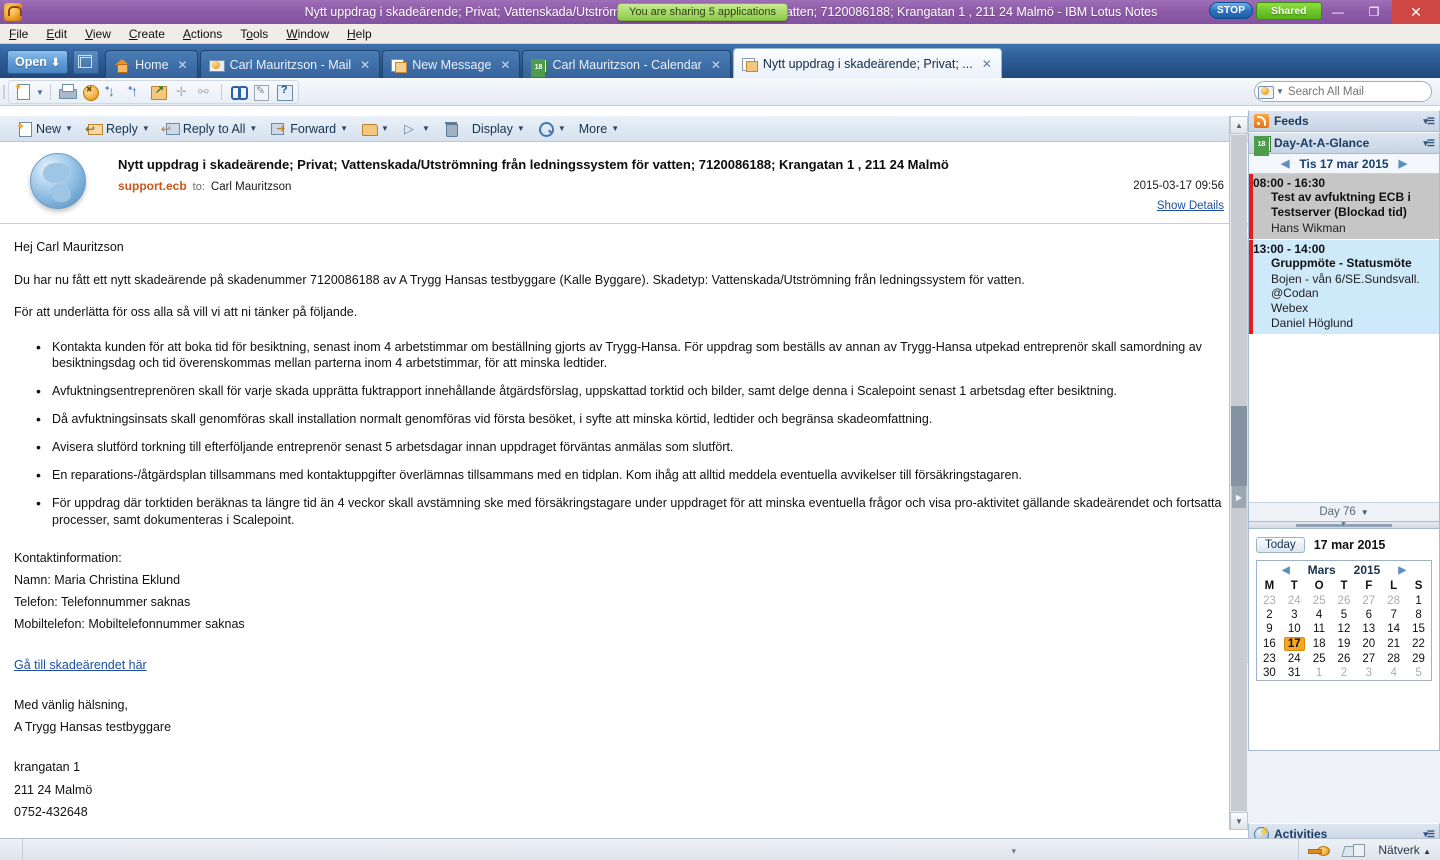 The height and width of the screenshot is (860, 1440). I want to click on new-document-icon, so click(23, 92).